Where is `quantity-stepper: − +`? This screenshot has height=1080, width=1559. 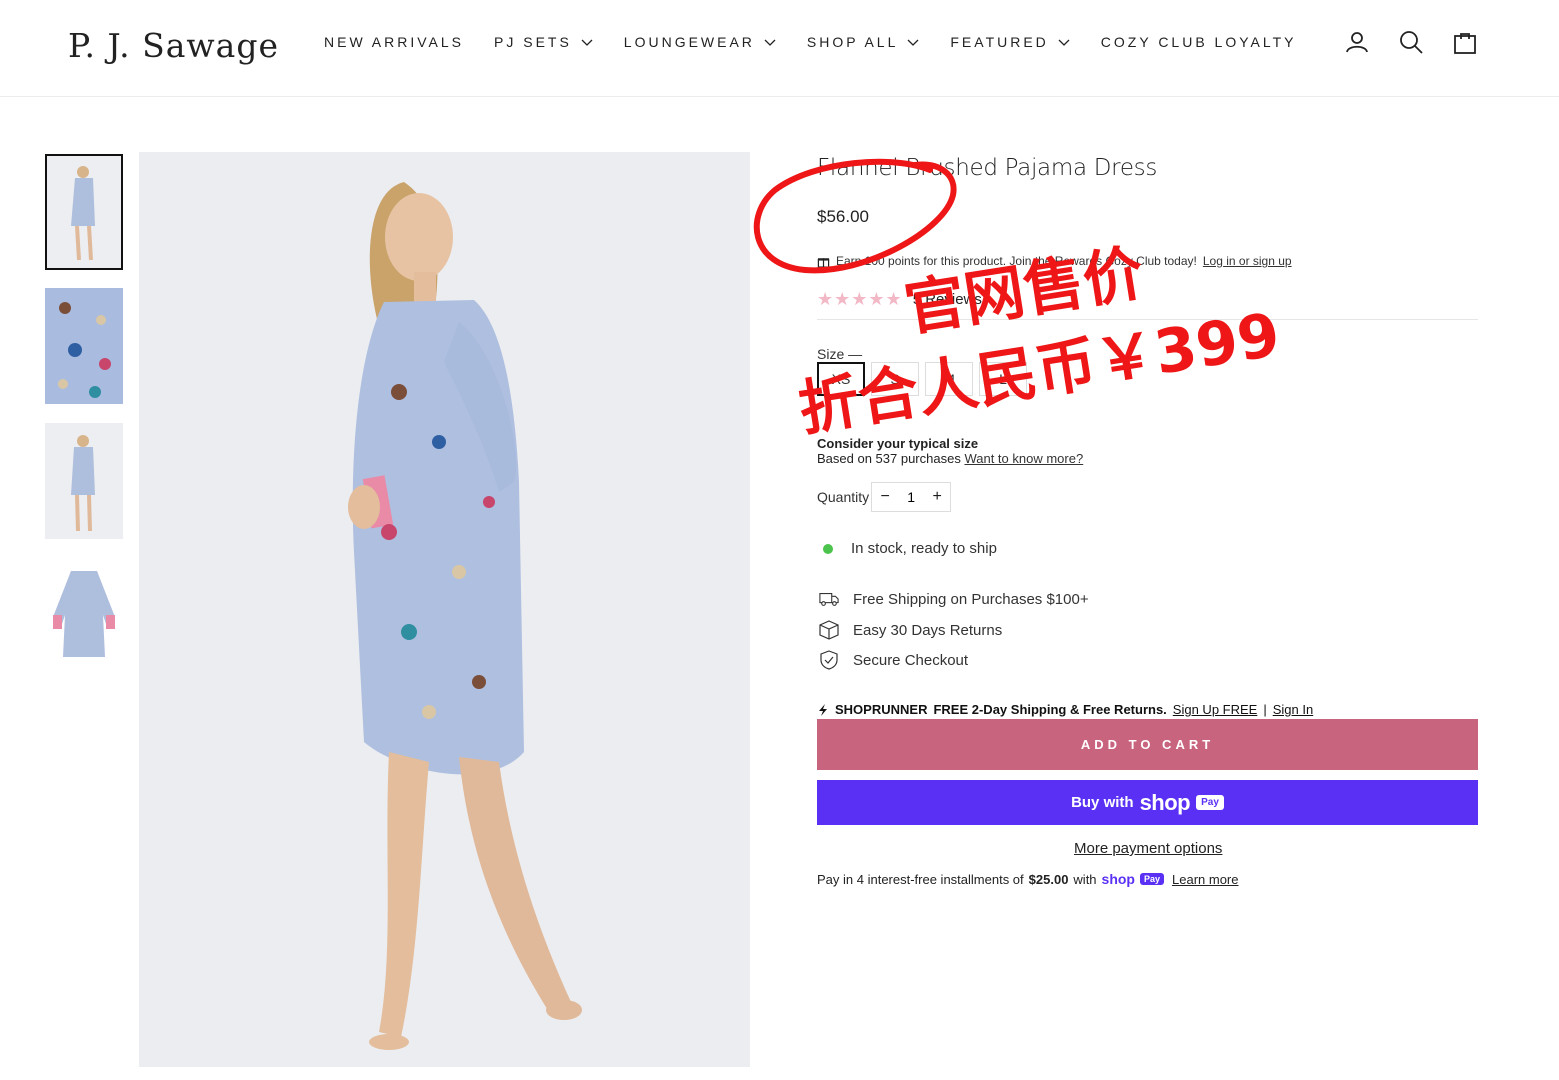 quantity-stepper: − + is located at coordinates (911, 497).